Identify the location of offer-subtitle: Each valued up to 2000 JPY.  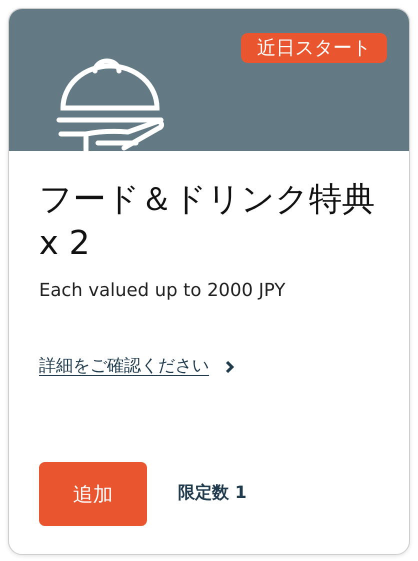
(162, 291).